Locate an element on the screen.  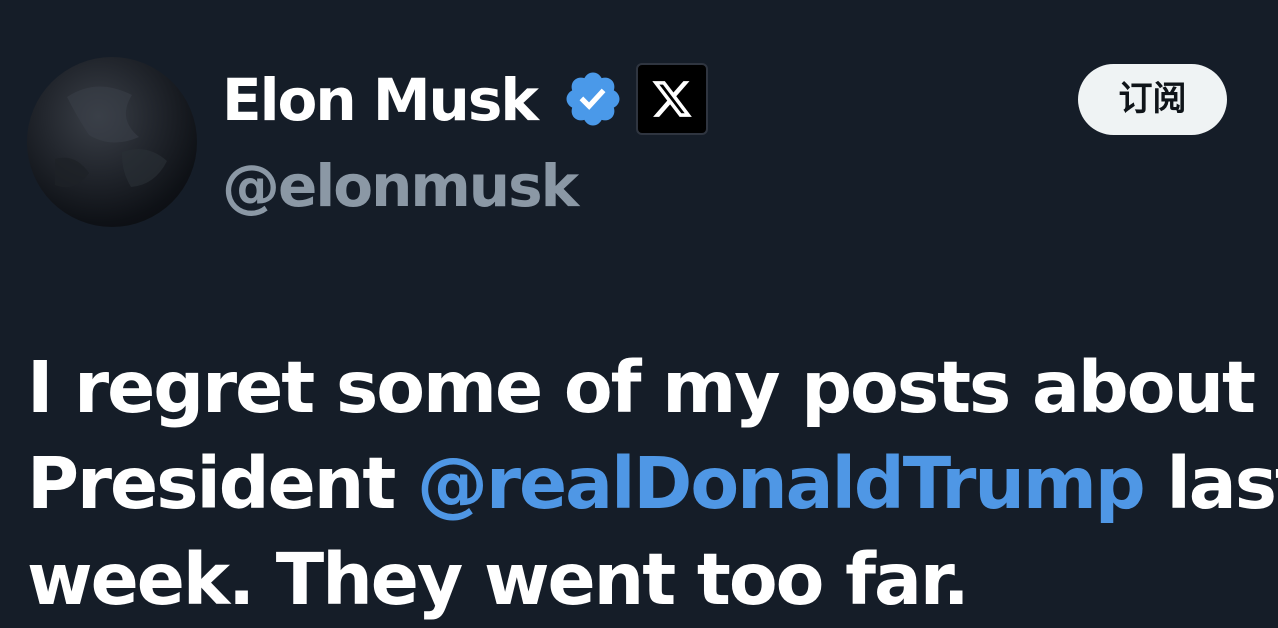
avatar is located at coordinates (112, 142).